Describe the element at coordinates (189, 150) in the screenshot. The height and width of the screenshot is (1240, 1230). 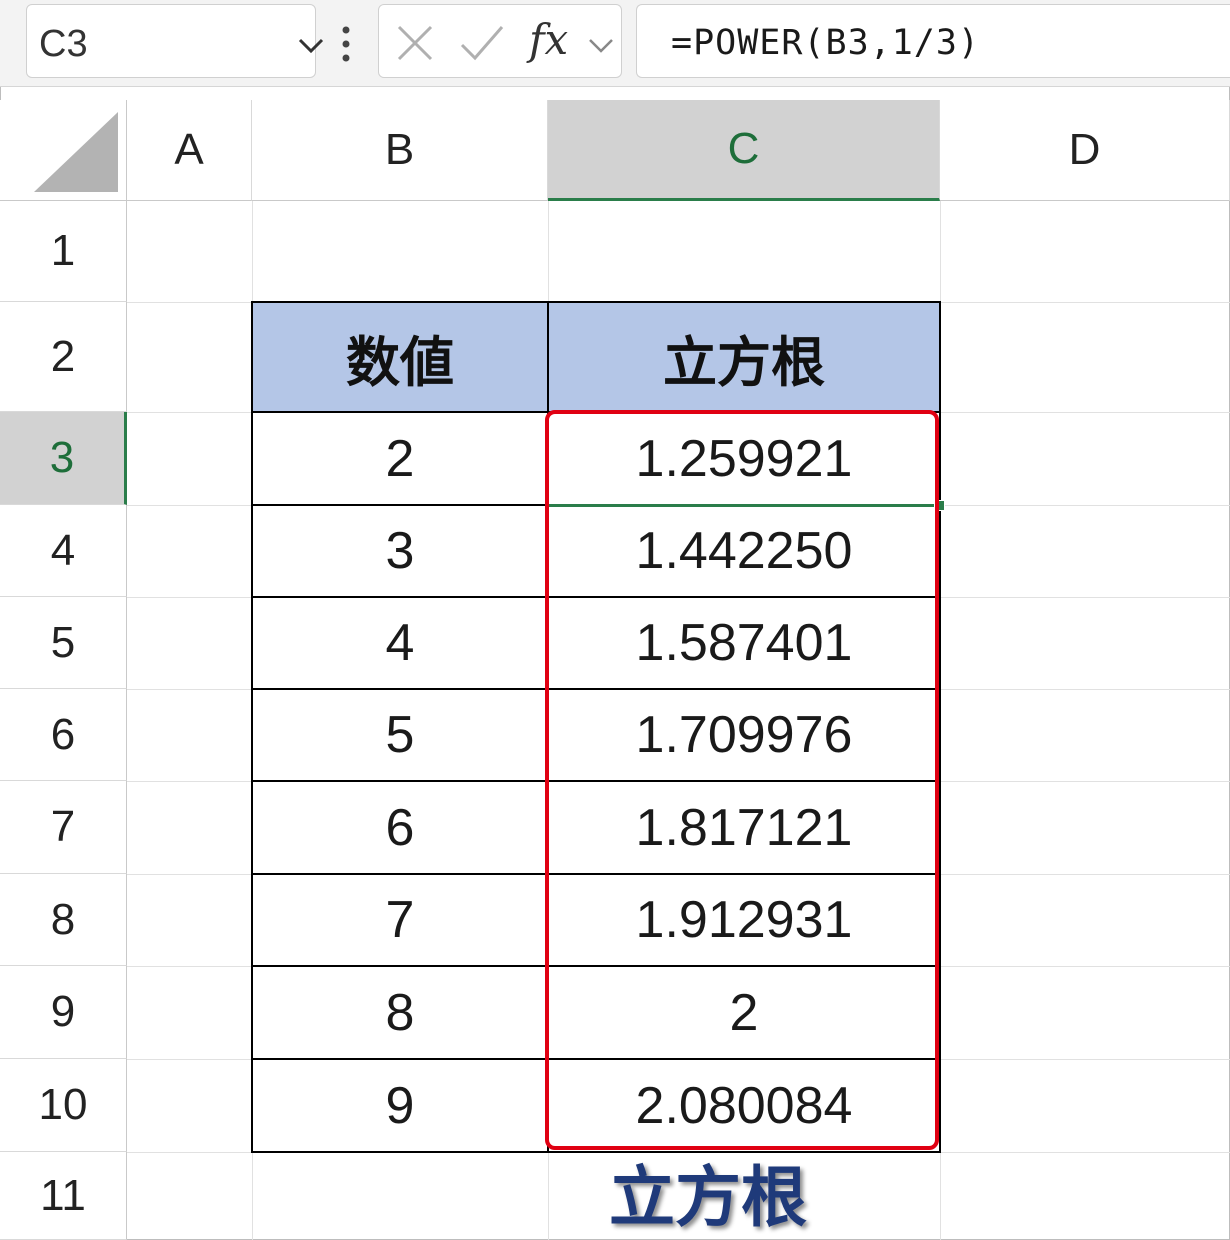
I see `column-header-a: A` at that location.